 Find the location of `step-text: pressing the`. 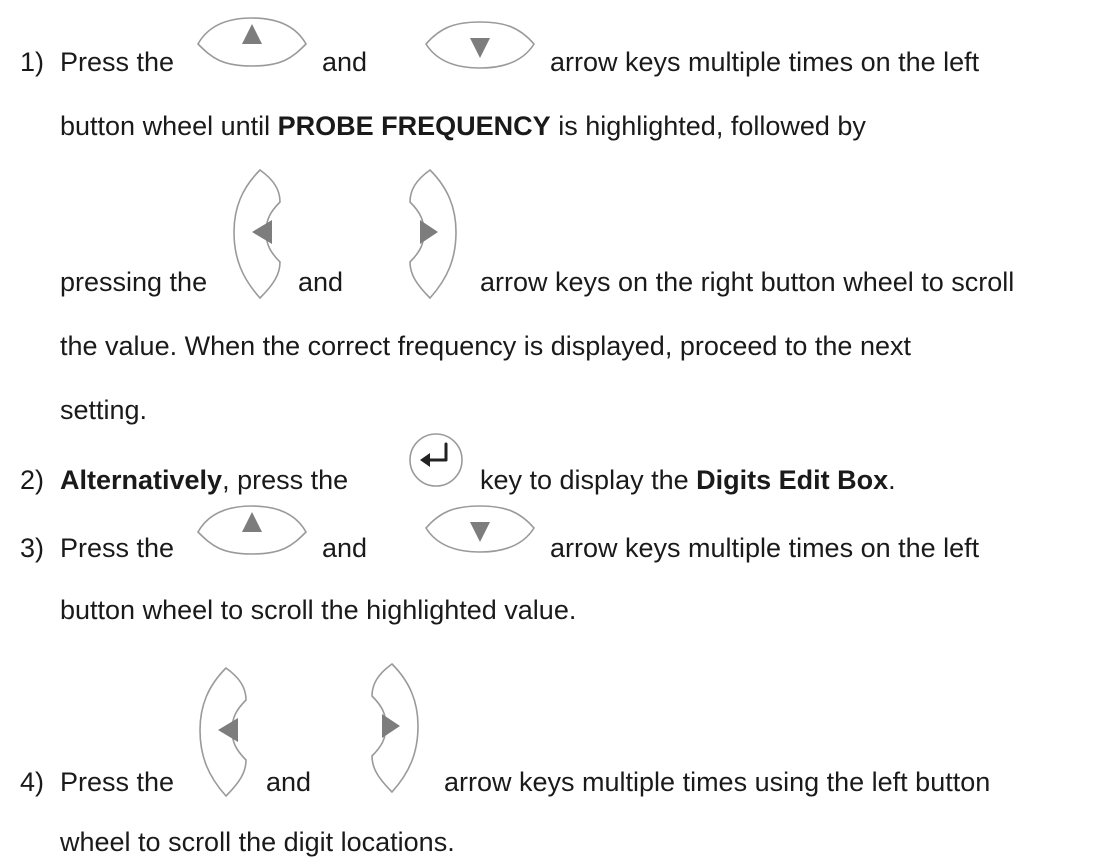

step-text: pressing the is located at coordinates (134, 282).